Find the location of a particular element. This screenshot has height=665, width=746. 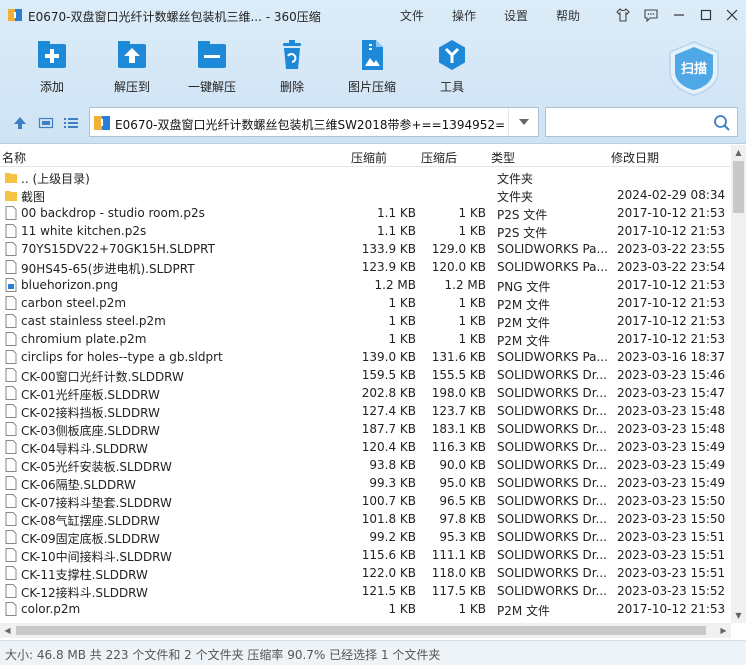

file-packed-size: 131.6 KB is located at coordinates (458, 357).